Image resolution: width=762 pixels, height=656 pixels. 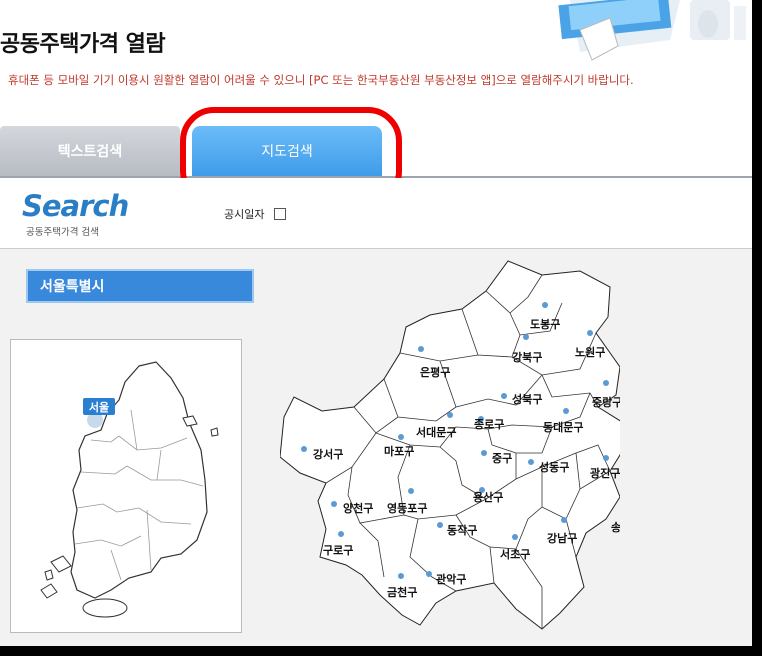 I want to click on korea-map-panel: 서울, so click(x=126, y=486).